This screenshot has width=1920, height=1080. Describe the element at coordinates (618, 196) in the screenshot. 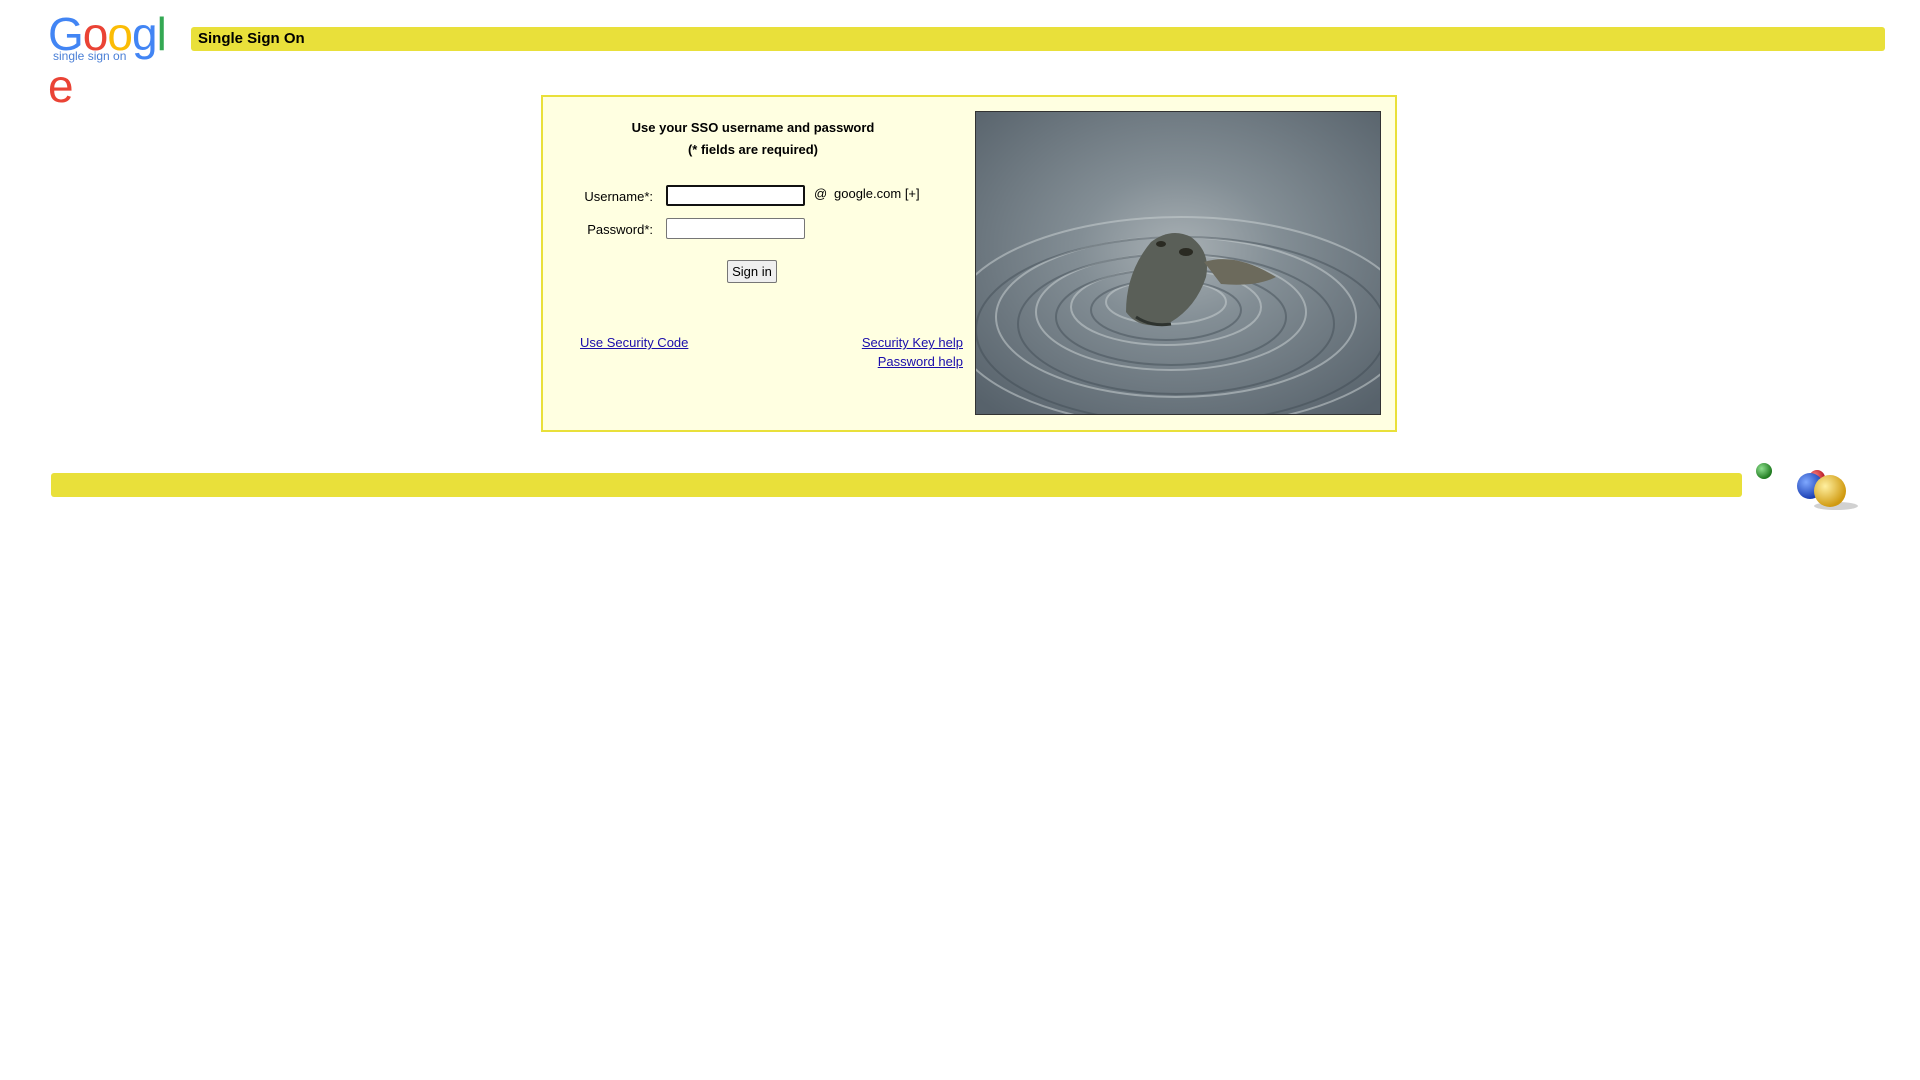

I see `username-label: Username*:` at that location.